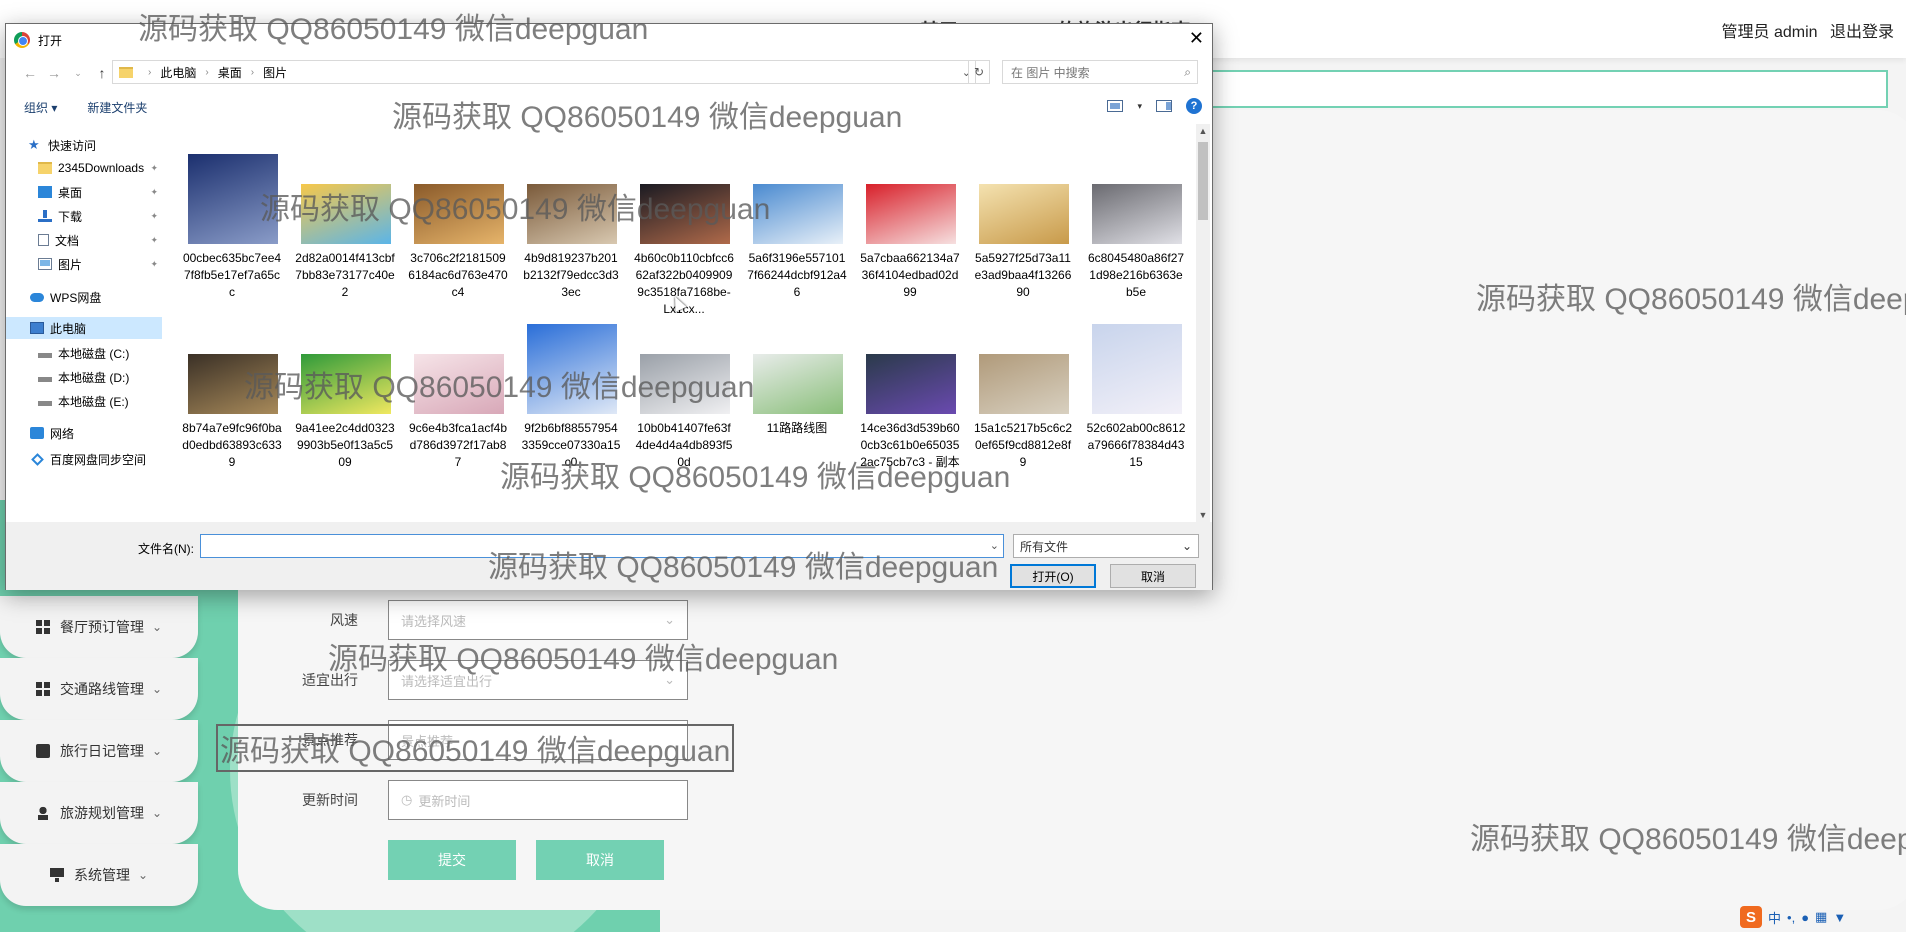 This screenshot has height=932, width=1906. What do you see at coordinates (1805, 917) in the screenshot?
I see `mic-icon: ●` at bounding box center [1805, 917].